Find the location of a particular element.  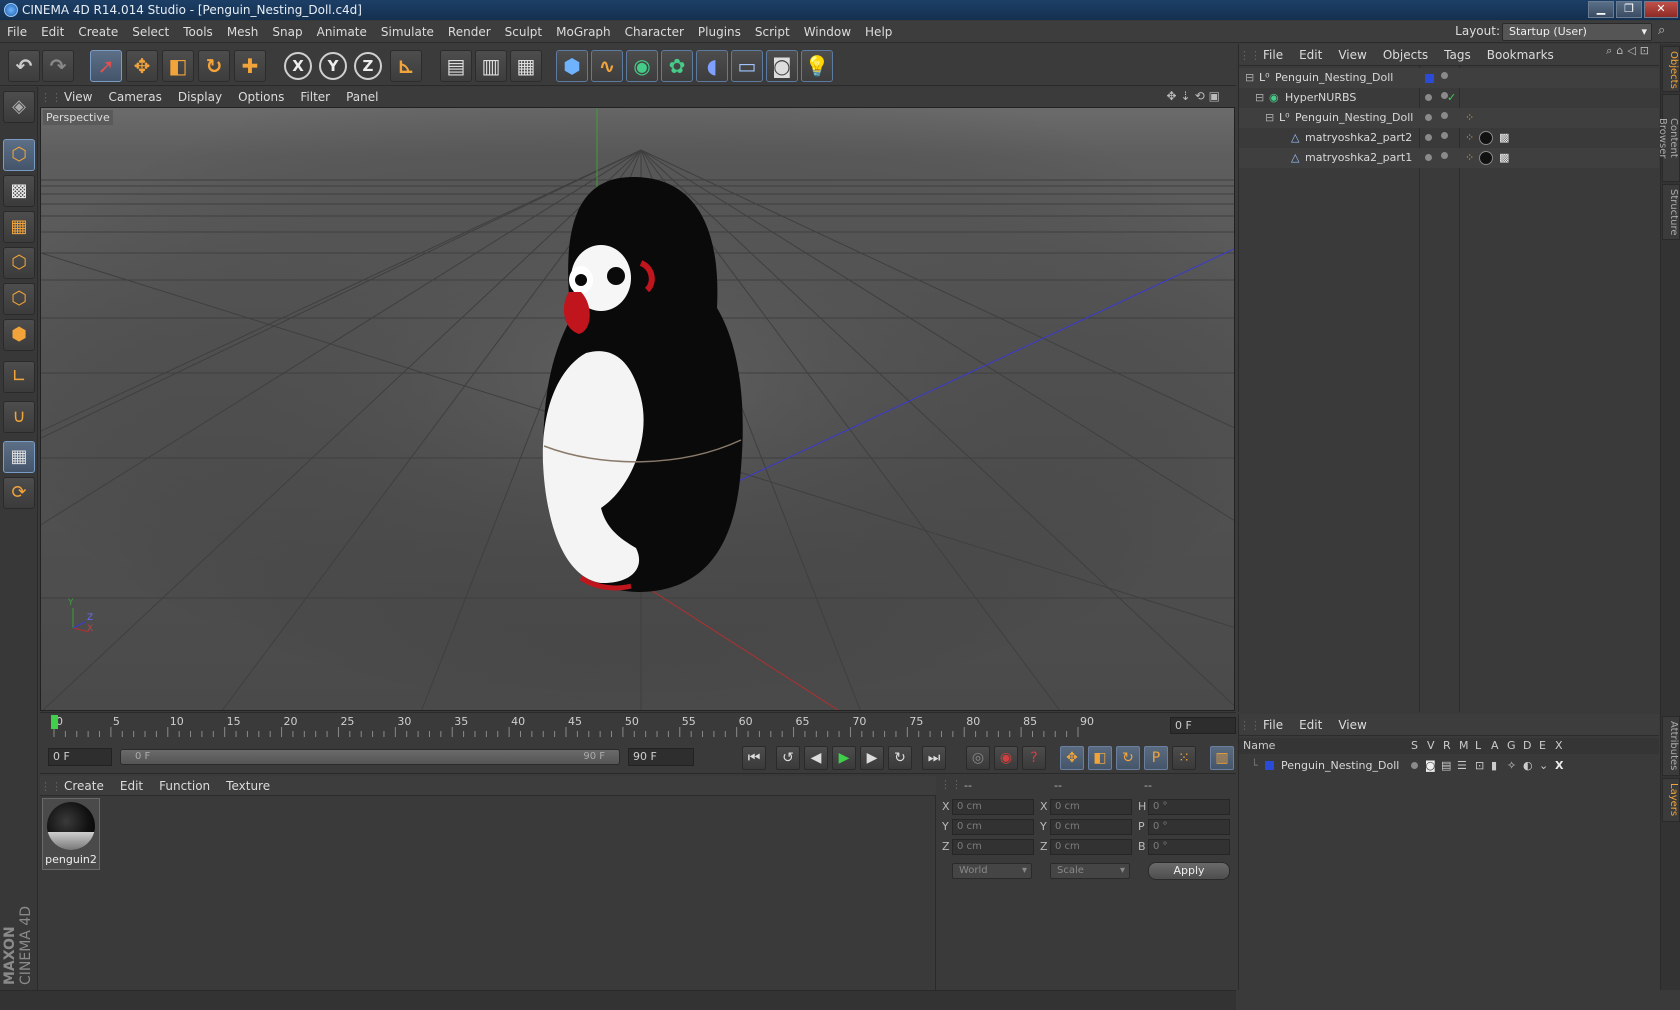

timeline-window-icon: ▥ is located at coordinates (1222, 758).